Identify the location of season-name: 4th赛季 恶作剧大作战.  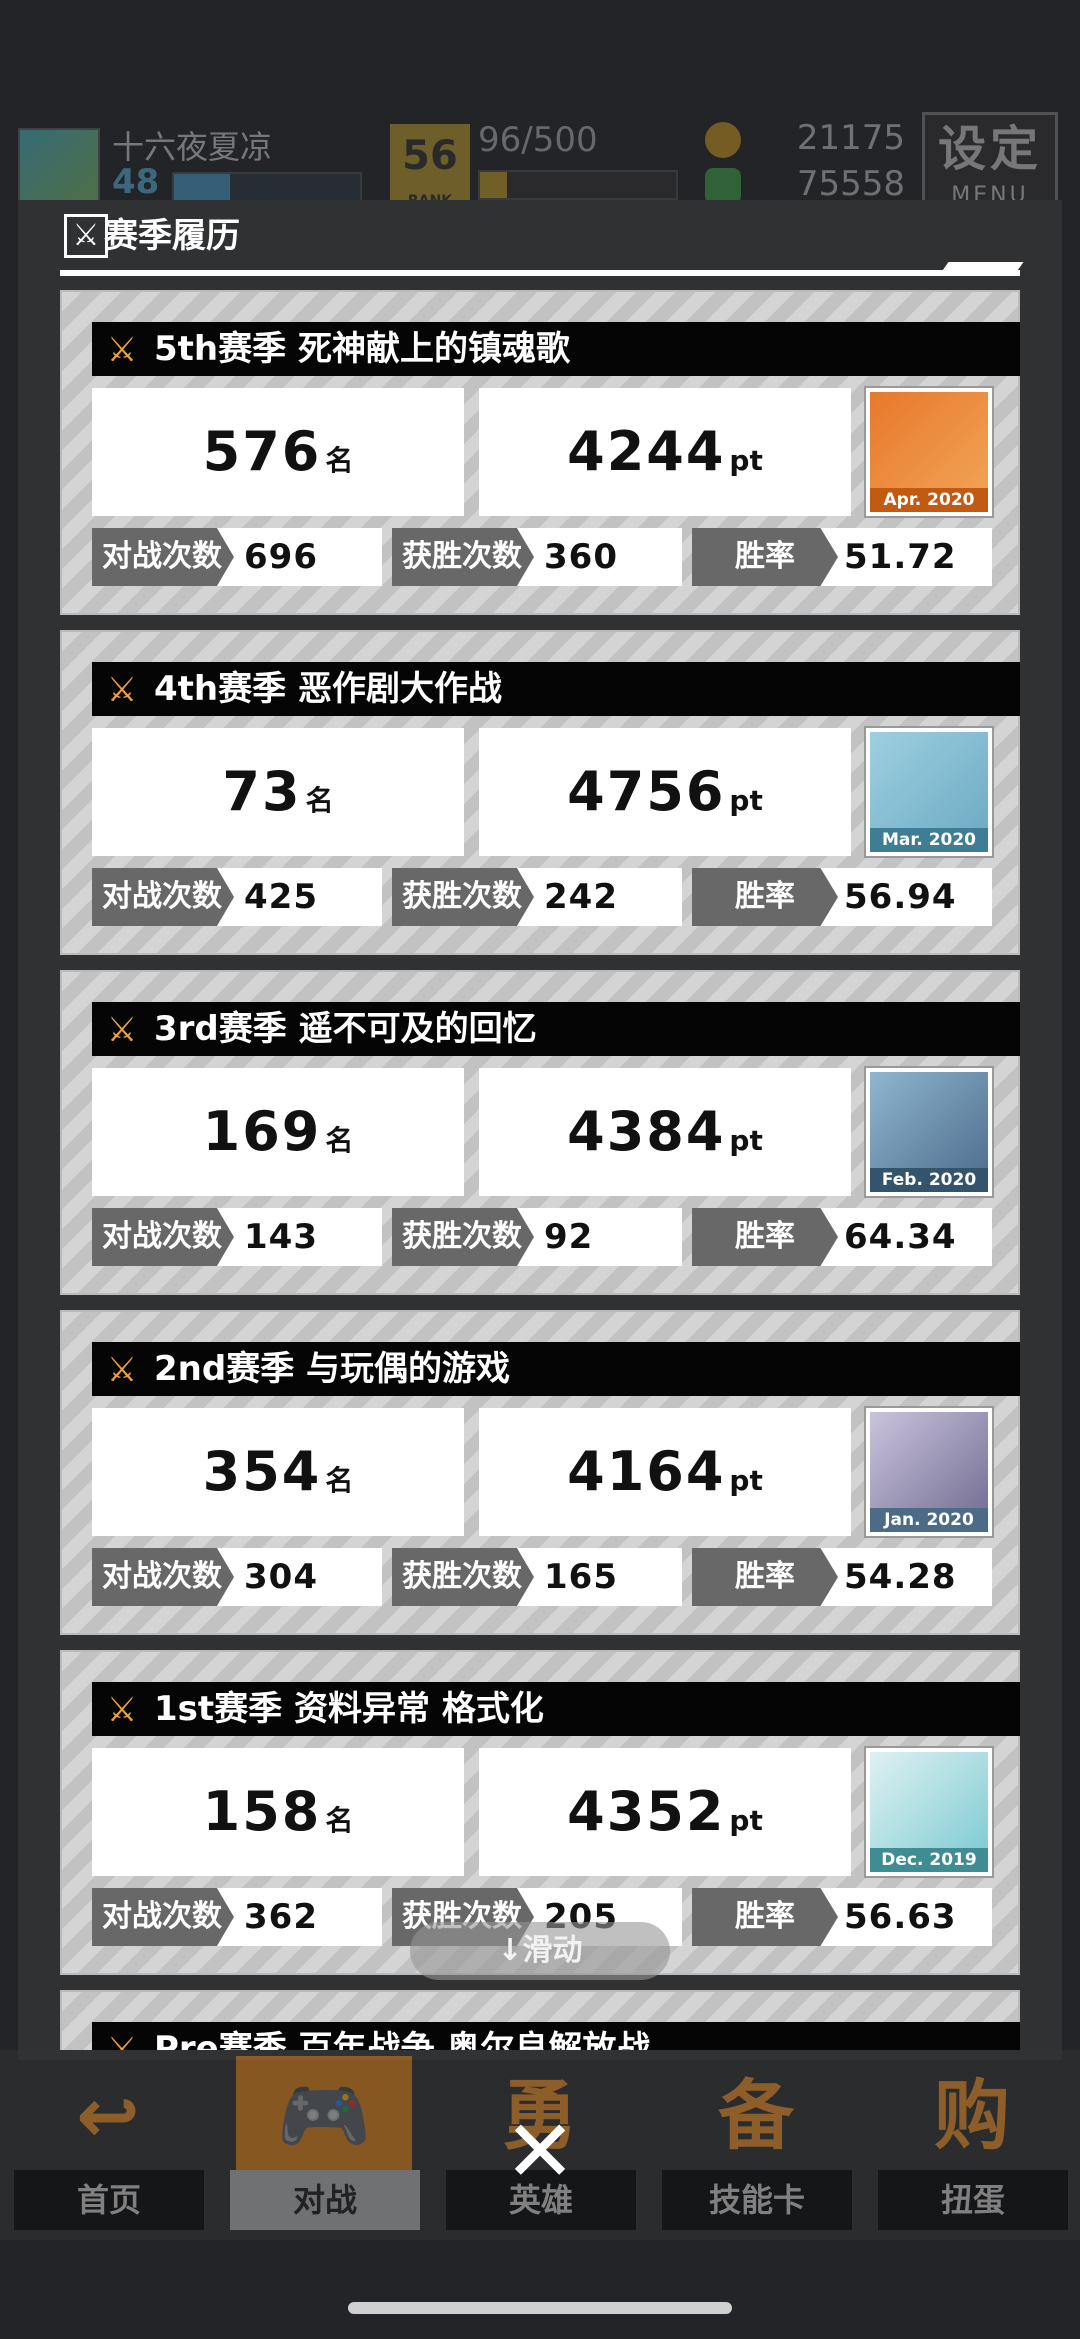
(556, 689).